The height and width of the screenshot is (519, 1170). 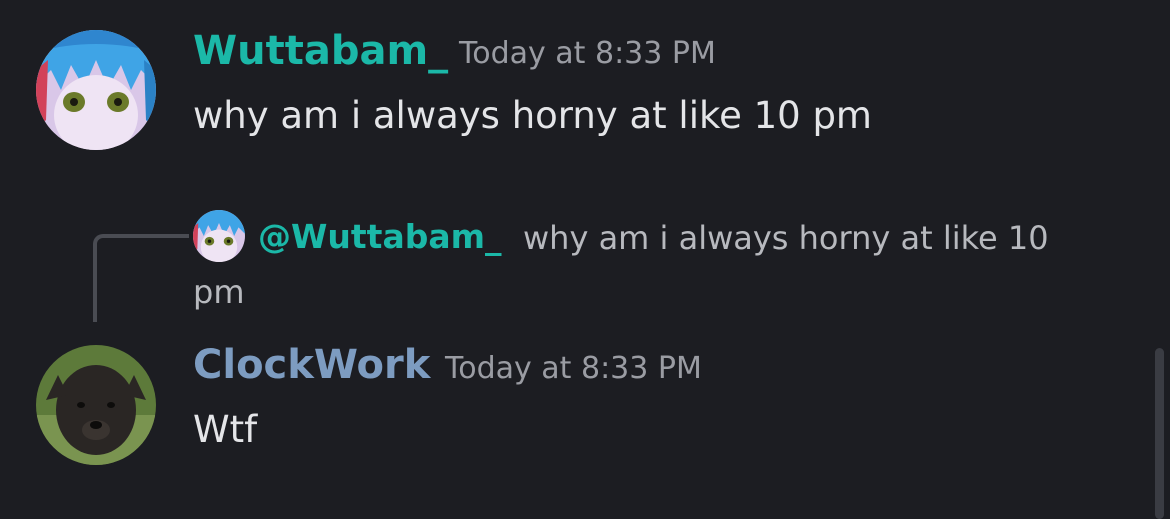 I want to click on scrollbar, so click(x=1159, y=433).